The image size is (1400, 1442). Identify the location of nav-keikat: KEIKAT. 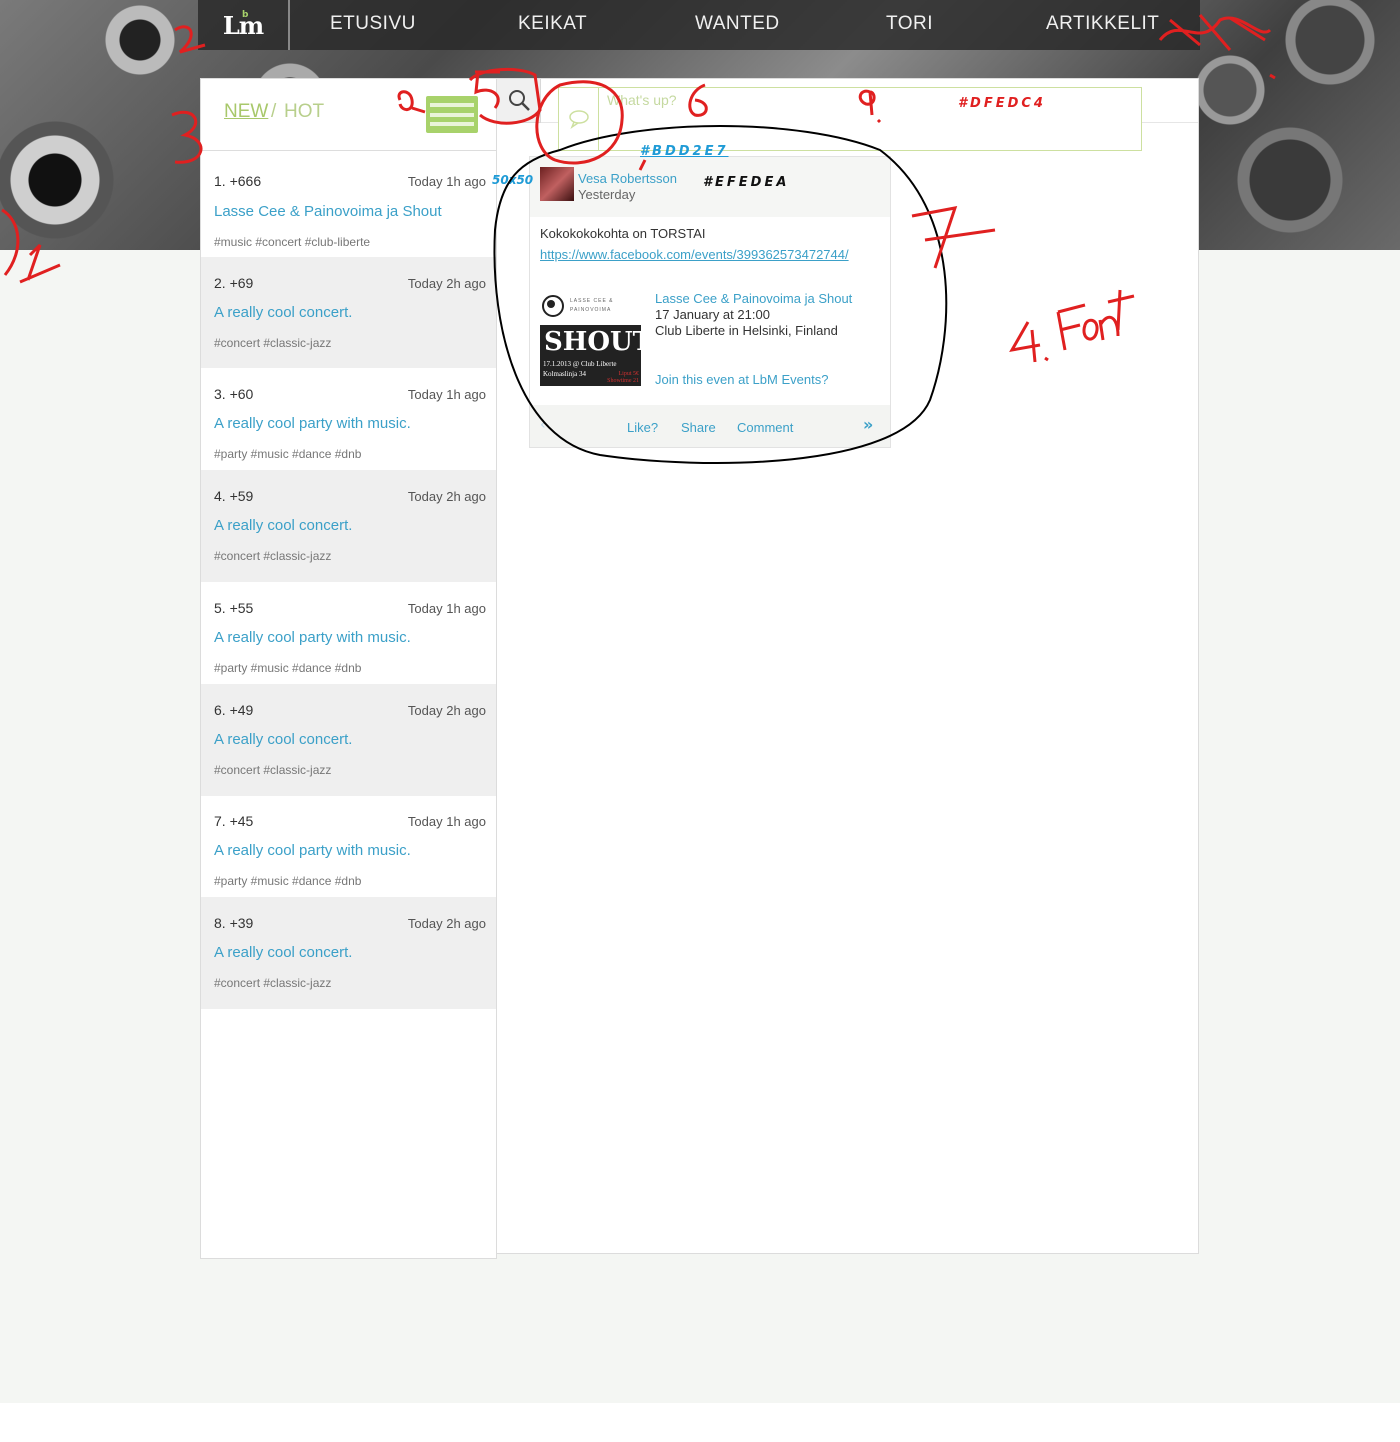
(552, 24).